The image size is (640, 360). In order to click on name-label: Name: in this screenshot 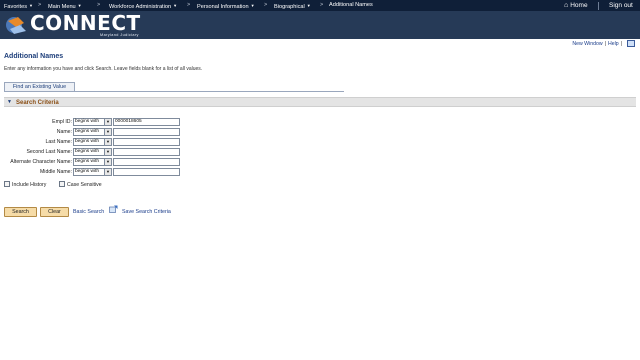, I will do `click(64, 132)`.